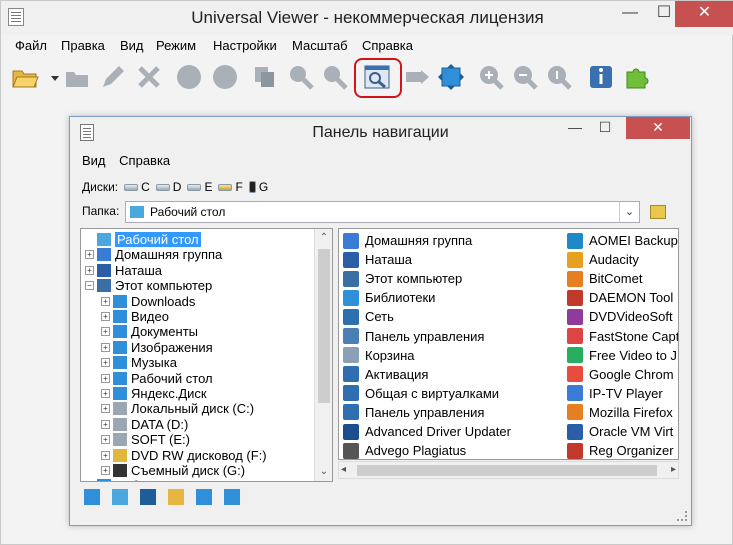 The width and height of the screenshot is (733, 545). I want to click on tree-item: + Съемный диск (G:), so click(173, 470).